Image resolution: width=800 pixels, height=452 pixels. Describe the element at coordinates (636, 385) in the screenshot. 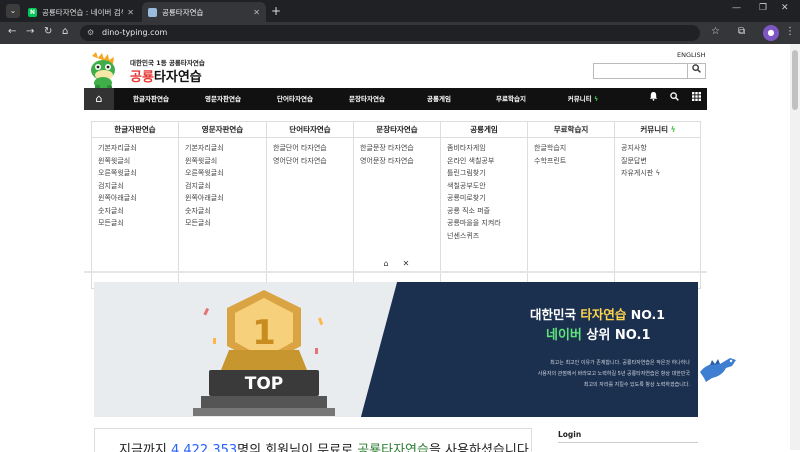

I see `banner-desc-line: 최고의 자리를 지킬수 있도록 항상 노력하겠습니다.` at that location.